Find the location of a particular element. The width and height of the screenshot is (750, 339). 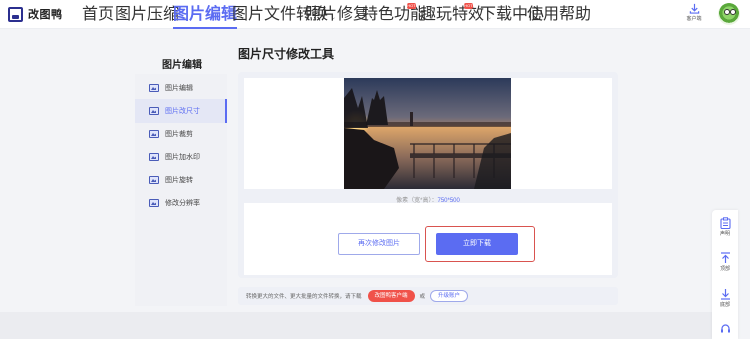

edit-again-button: 再次修改图片 is located at coordinates (379, 244).